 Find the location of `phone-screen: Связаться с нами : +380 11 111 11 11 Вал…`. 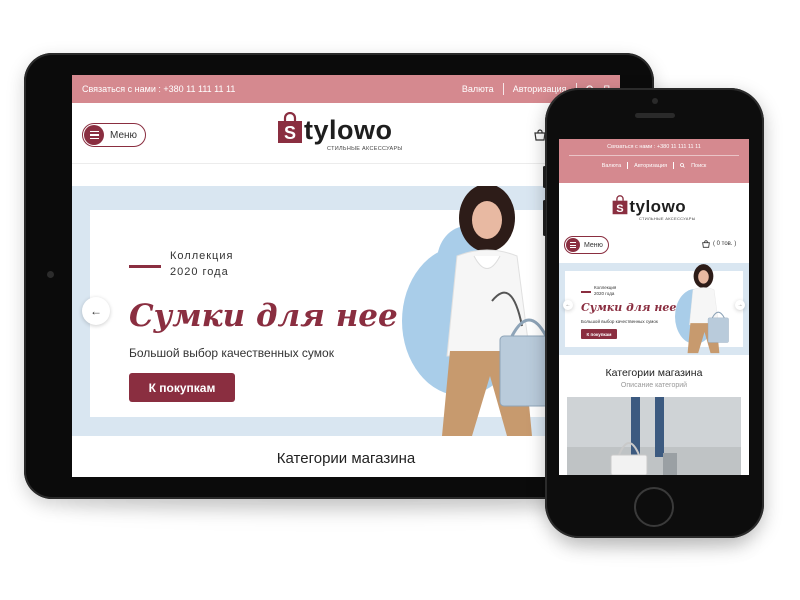

phone-screen: Связаться с нами : +380 11 111 11 11 Вал… is located at coordinates (654, 307).